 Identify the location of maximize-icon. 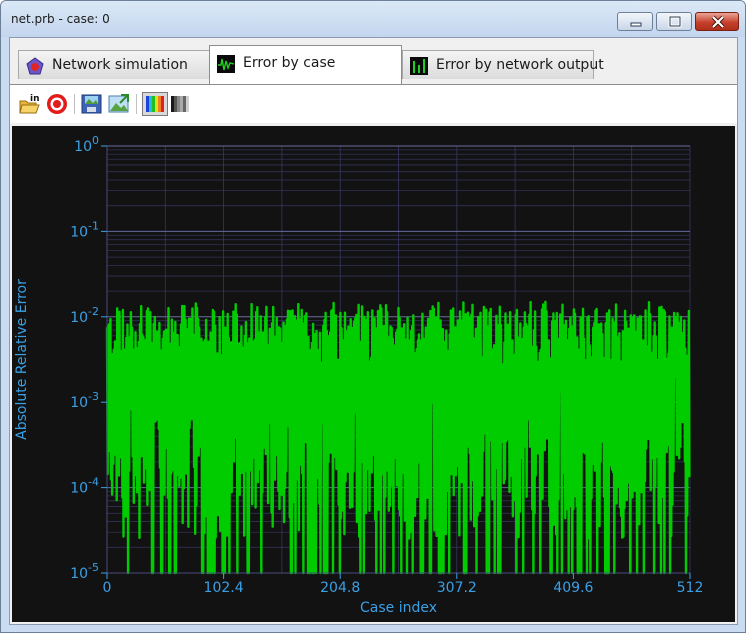
(675, 21).